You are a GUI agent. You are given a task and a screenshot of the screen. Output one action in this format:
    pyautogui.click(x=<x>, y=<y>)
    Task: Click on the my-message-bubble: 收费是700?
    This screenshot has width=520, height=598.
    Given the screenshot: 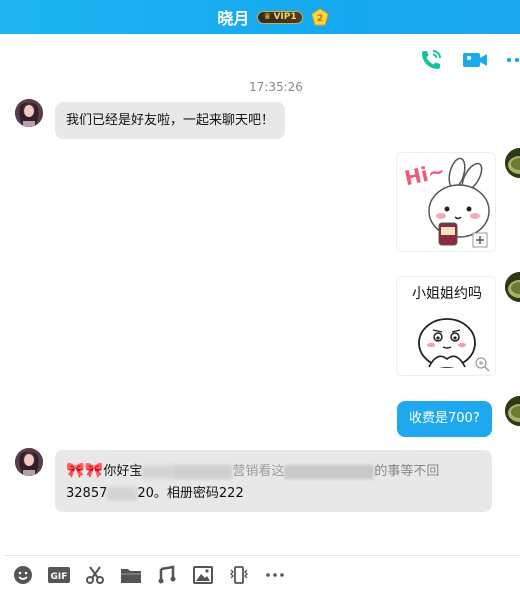 What is the action you would take?
    pyautogui.click(x=444, y=419)
    